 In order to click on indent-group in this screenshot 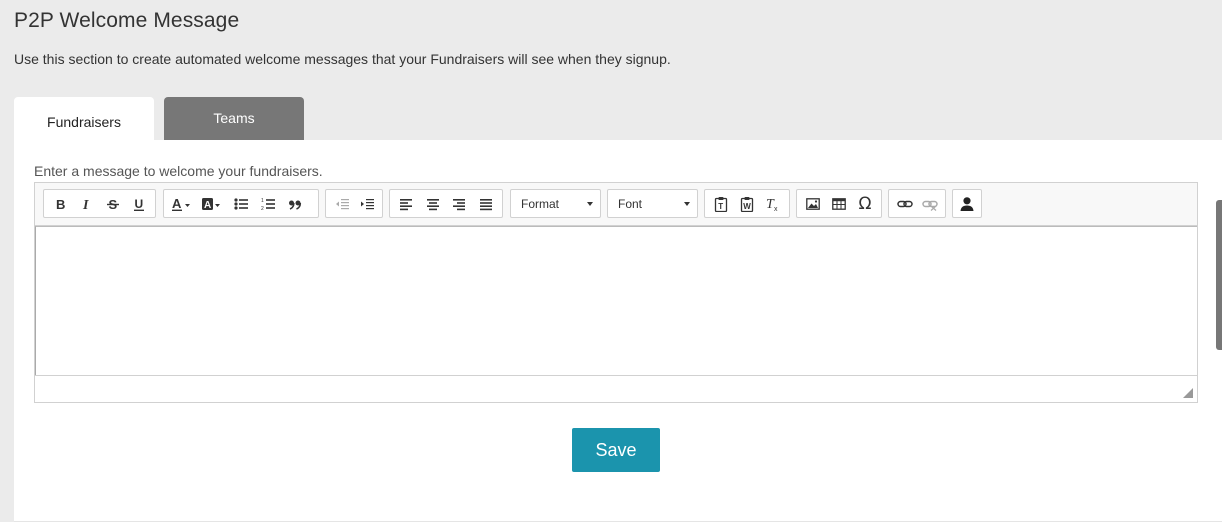, I will do `click(354, 203)`.